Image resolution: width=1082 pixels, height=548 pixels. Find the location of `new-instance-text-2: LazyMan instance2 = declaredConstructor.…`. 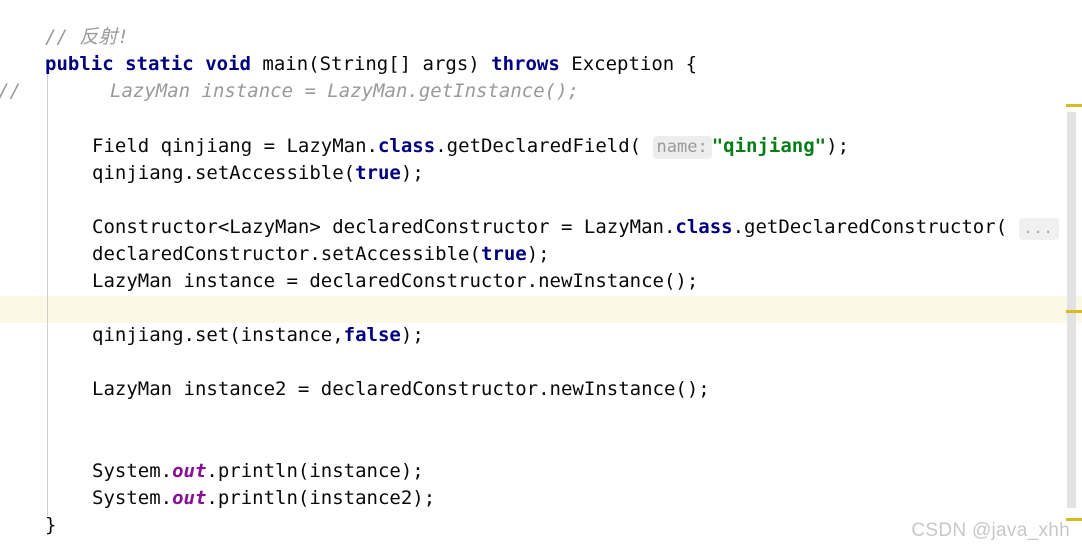

new-instance-text-2: LazyMan instance2 = declaredConstructor.… is located at coordinates (401, 389).